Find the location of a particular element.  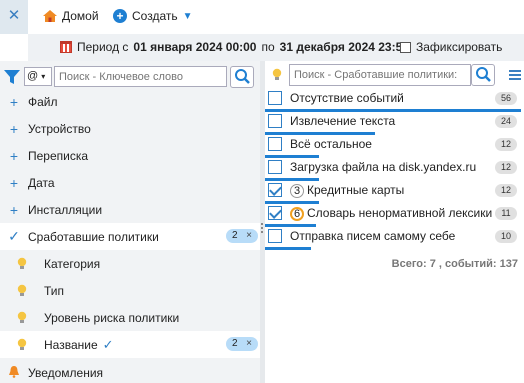

policy-name: 3 Кредитные карты is located at coordinates (347, 190).